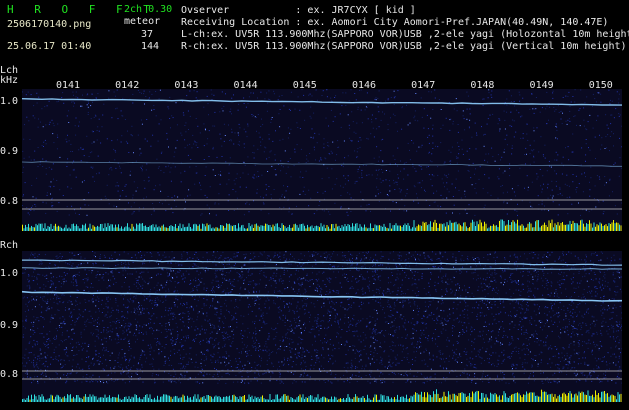 Image resolution: width=629 pixels, height=410 pixels. I want to click on rch-freq-tick-0-8: 0.8, so click(9, 374).